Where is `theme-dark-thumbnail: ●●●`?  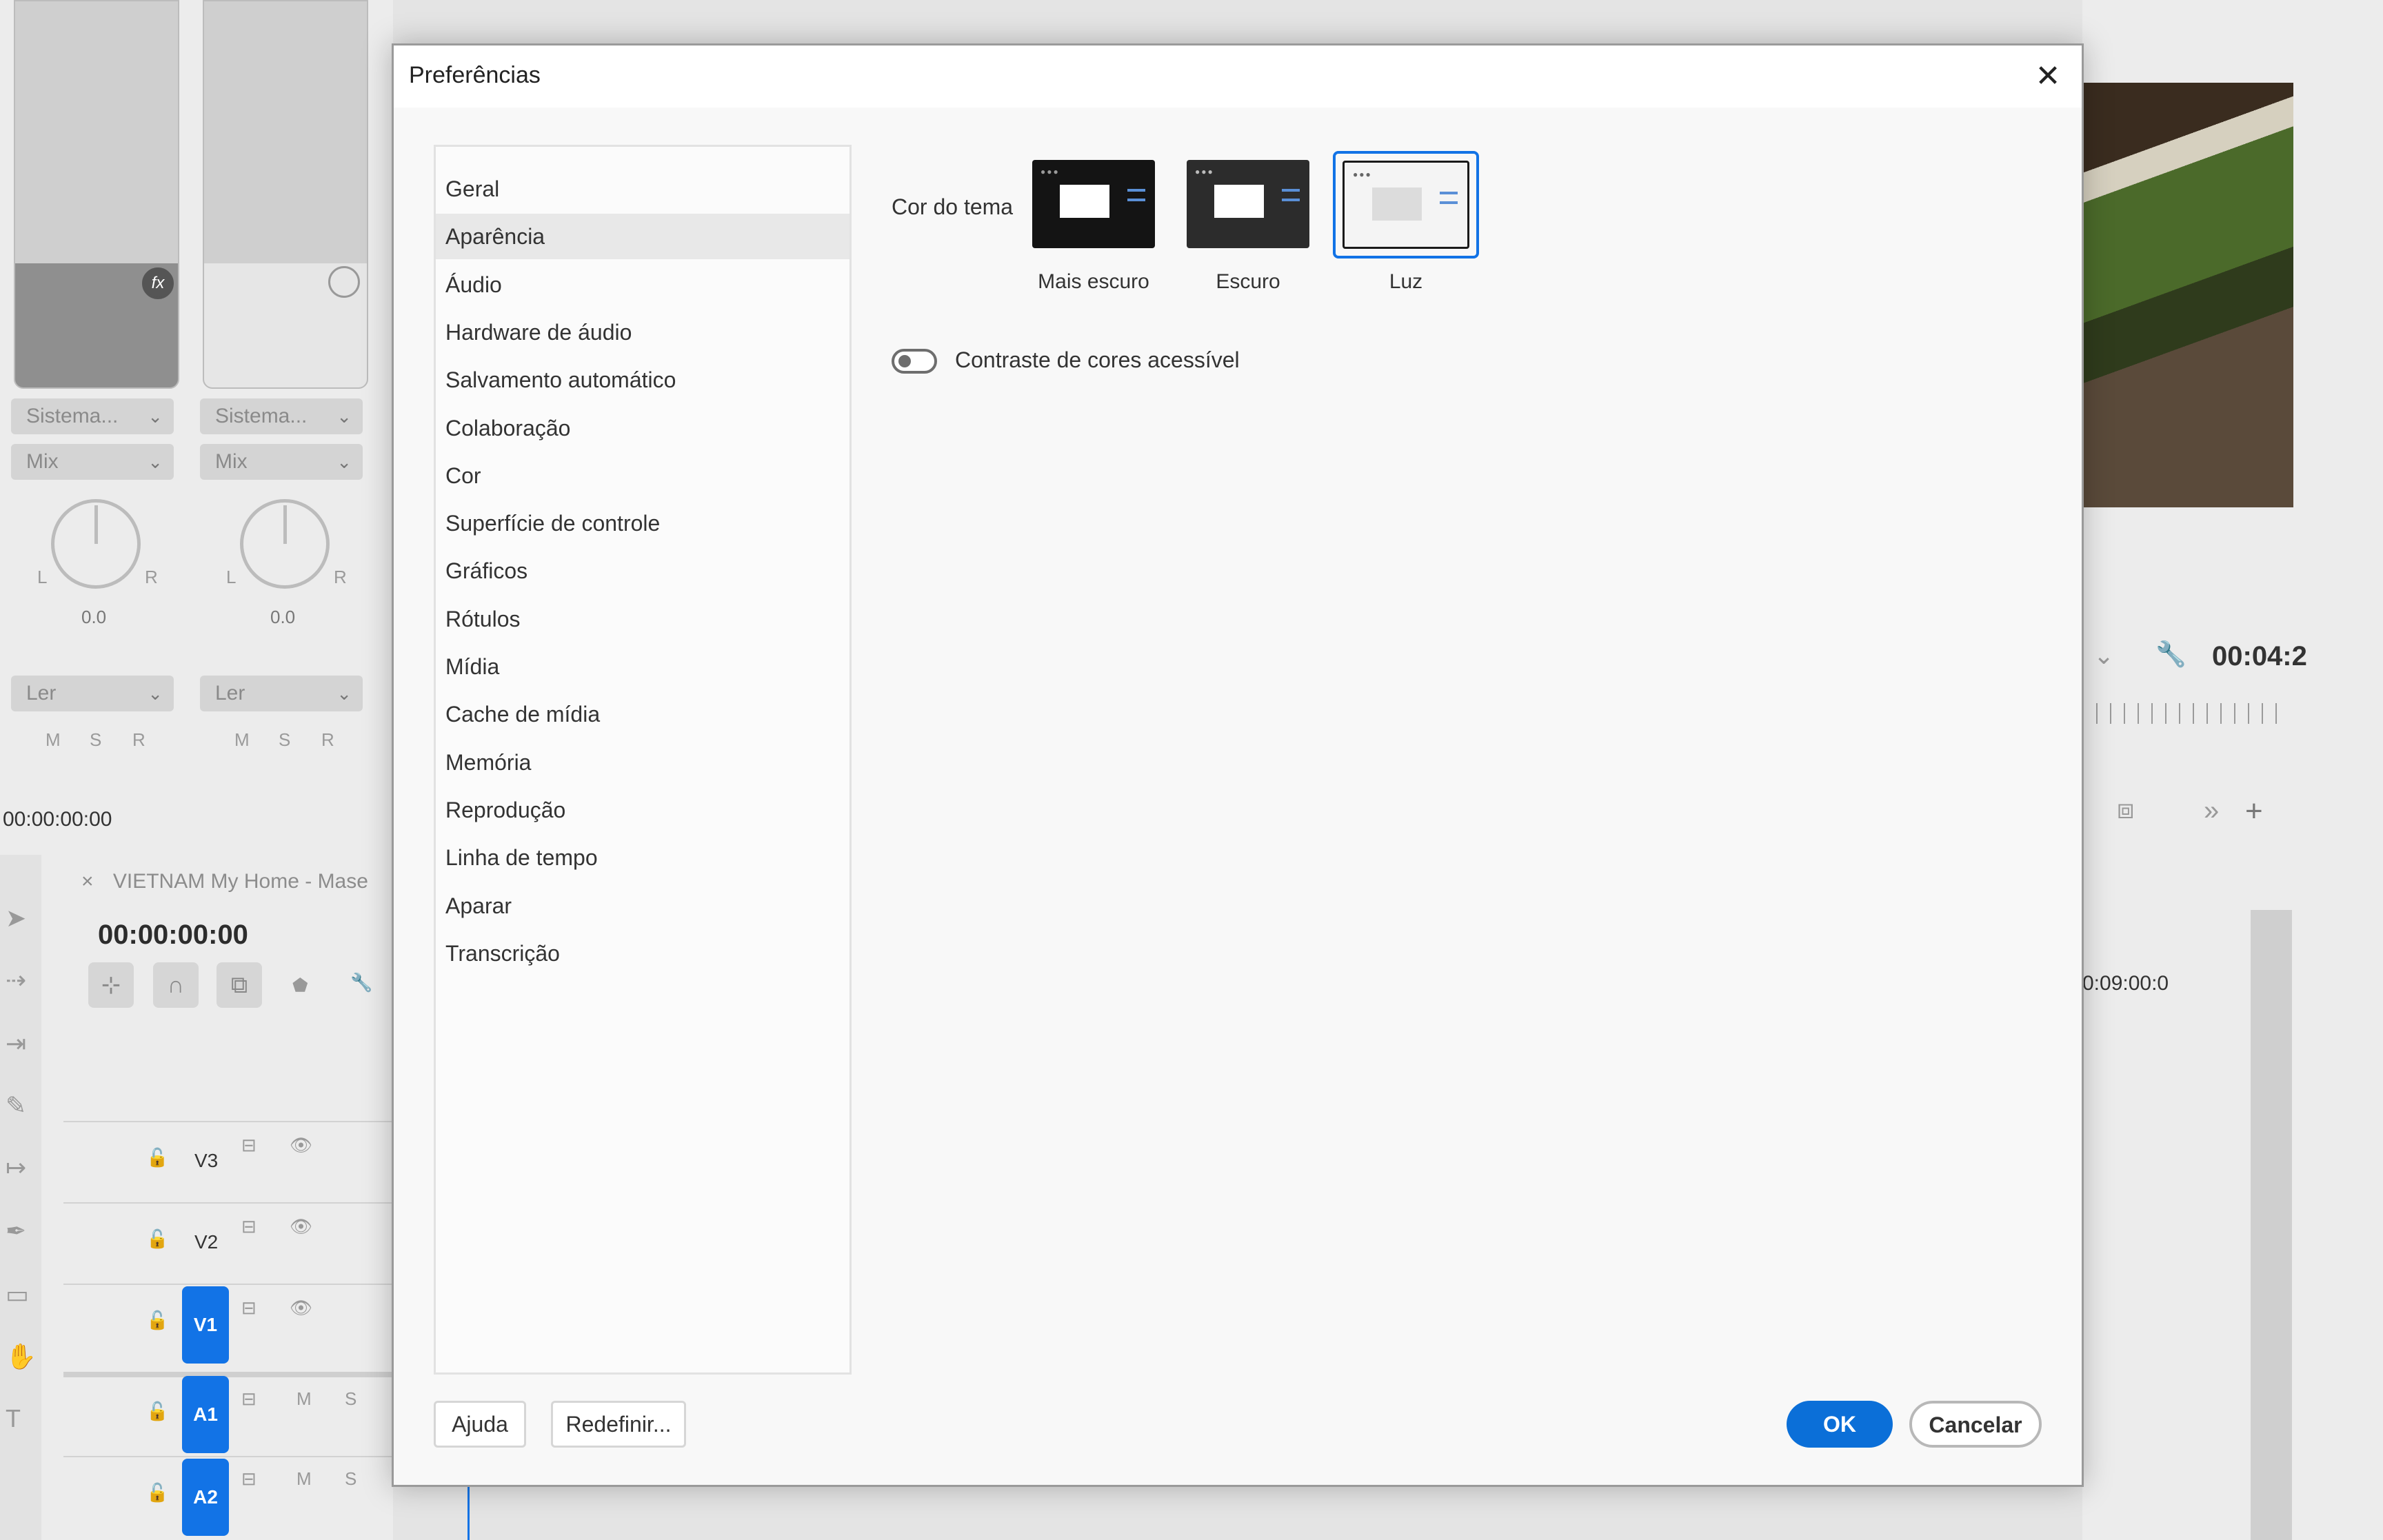 theme-dark-thumbnail: ●●● is located at coordinates (1248, 204).